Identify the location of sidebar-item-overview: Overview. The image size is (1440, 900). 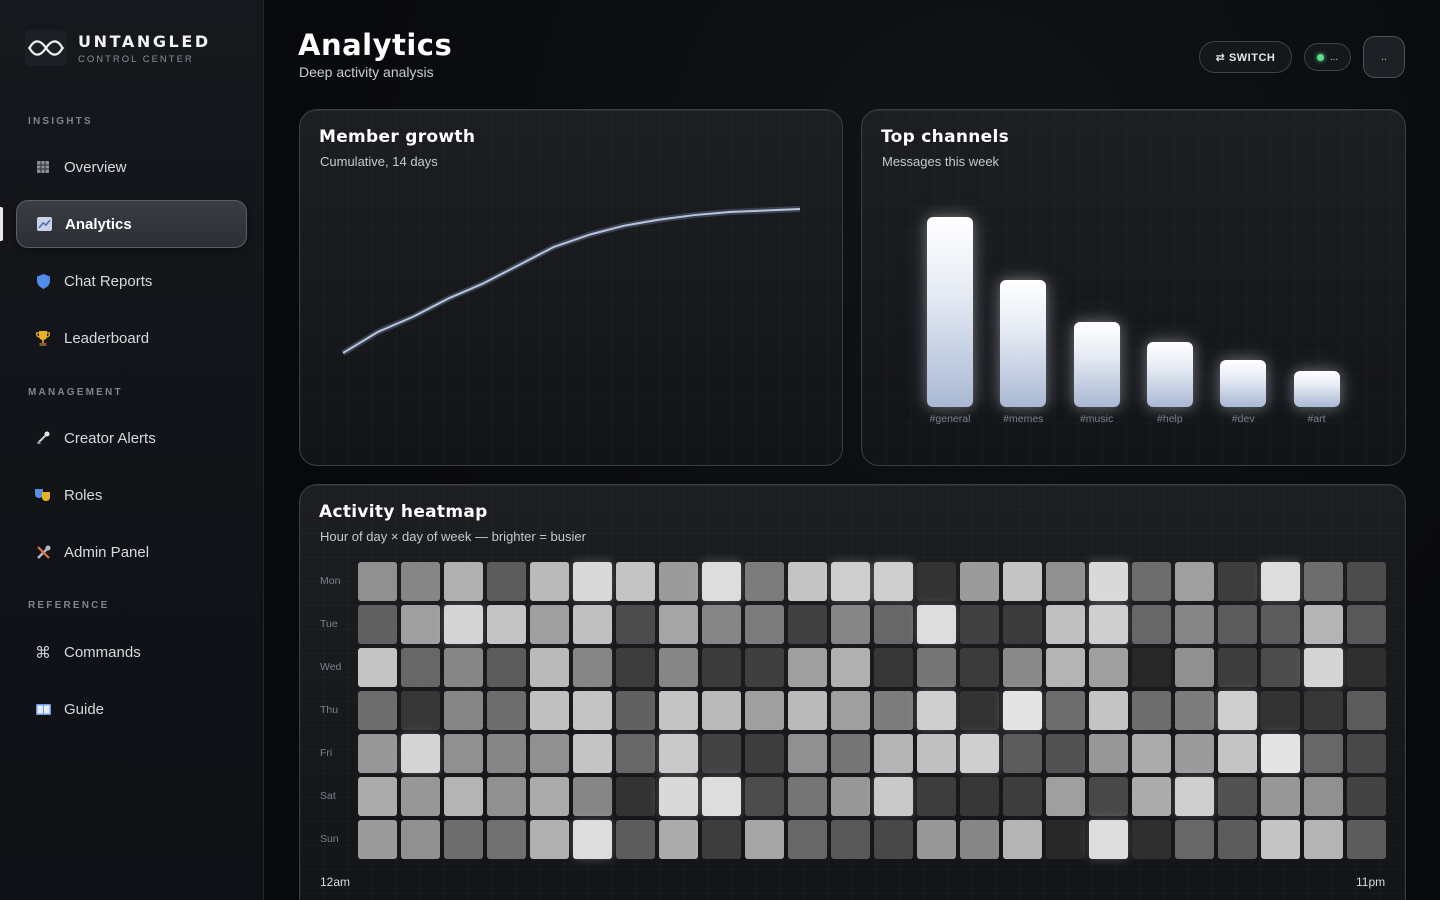
(131, 167).